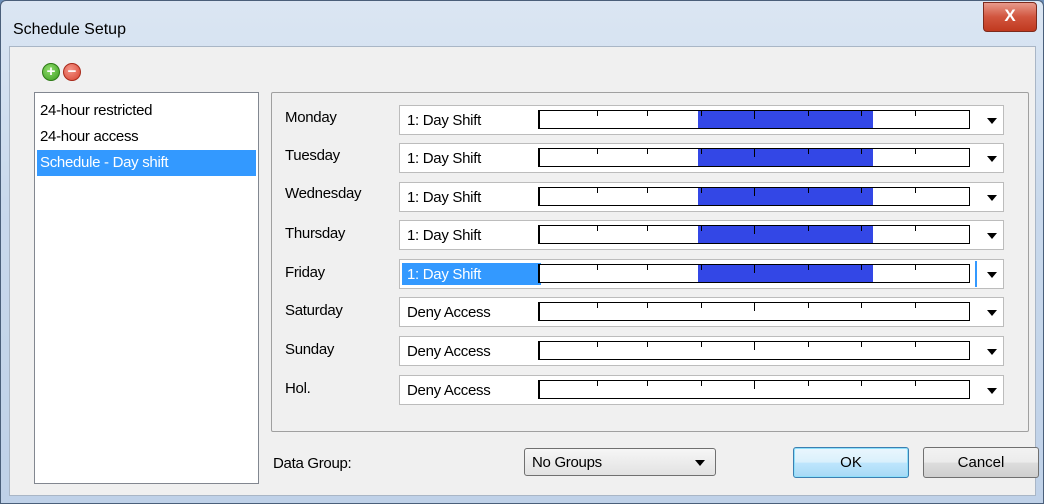 This screenshot has width=1044, height=504. I want to click on day-row: Friday 1: Day Shift, so click(650, 274).